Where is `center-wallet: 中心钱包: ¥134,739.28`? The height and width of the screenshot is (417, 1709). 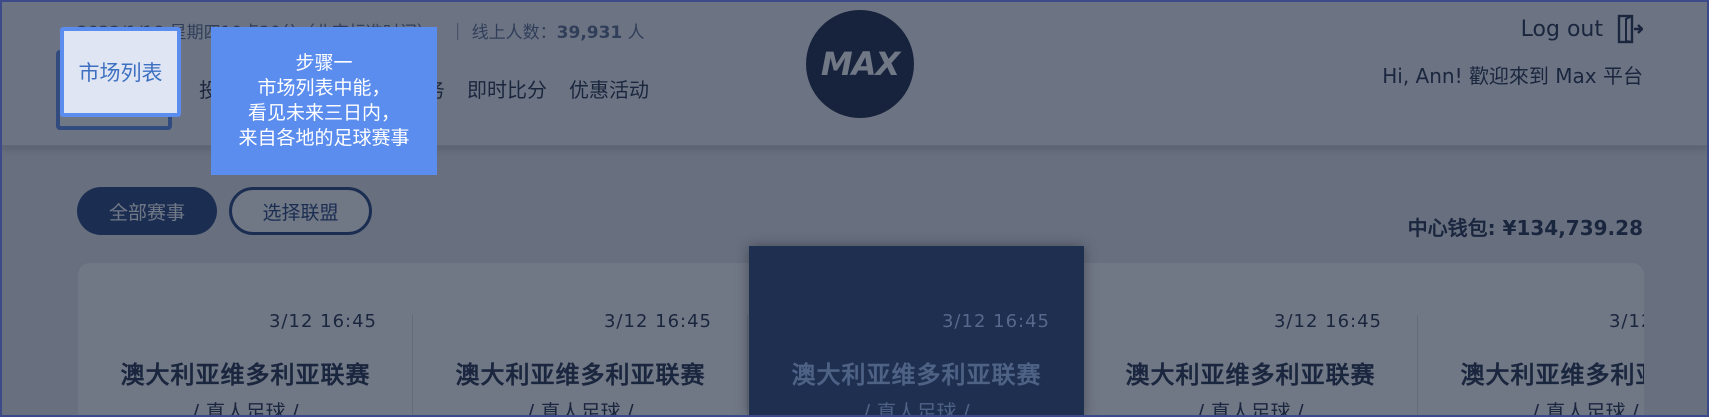 center-wallet: 中心钱包: ¥134,739.28 is located at coordinates (1525, 226).